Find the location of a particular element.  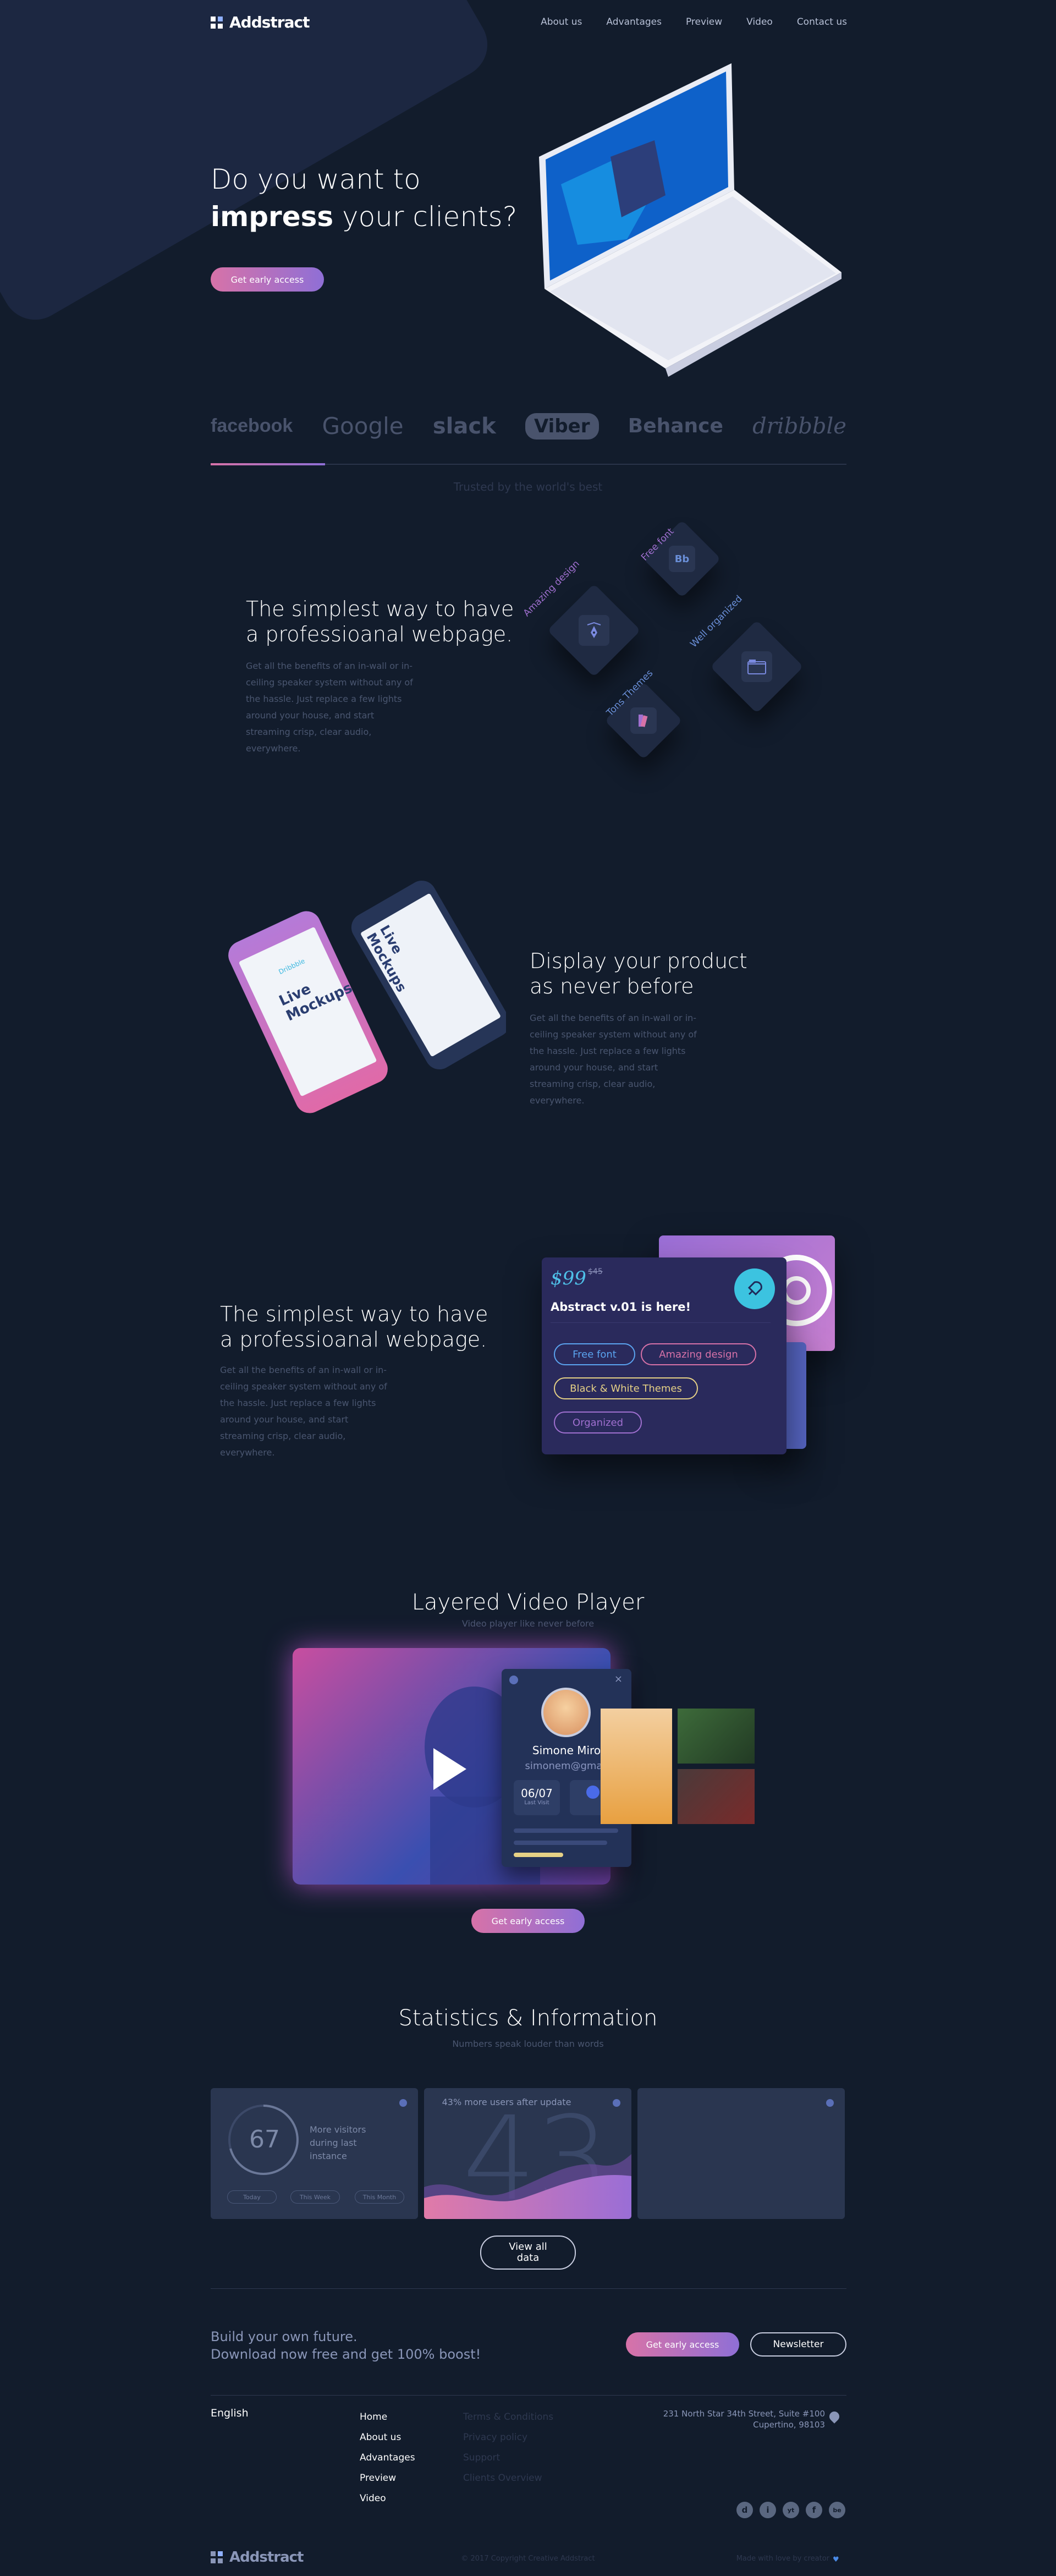

folder-icon is located at coordinates (757, 666).